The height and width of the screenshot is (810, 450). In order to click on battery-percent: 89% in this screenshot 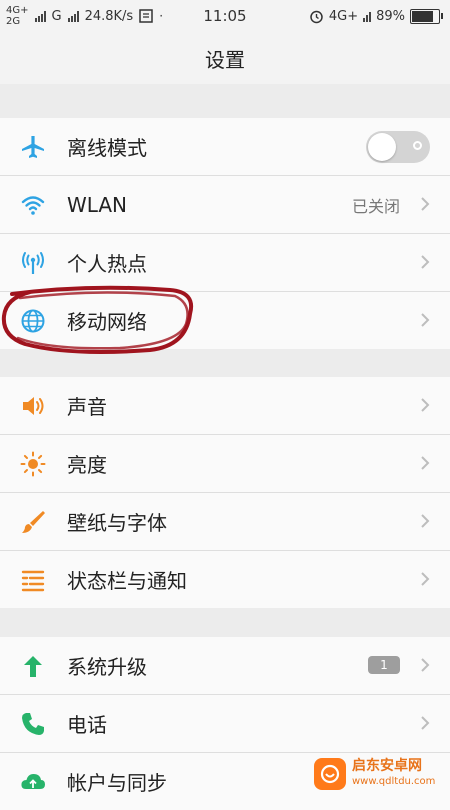, I will do `click(390, 16)`.